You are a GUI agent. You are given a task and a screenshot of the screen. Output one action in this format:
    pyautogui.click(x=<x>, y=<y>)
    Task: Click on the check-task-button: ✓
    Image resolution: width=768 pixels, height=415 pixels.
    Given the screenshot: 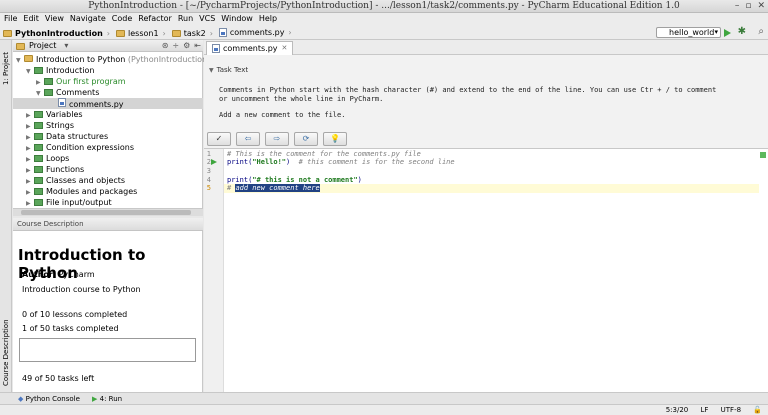 What is the action you would take?
    pyautogui.click(x=219, y=139)
    